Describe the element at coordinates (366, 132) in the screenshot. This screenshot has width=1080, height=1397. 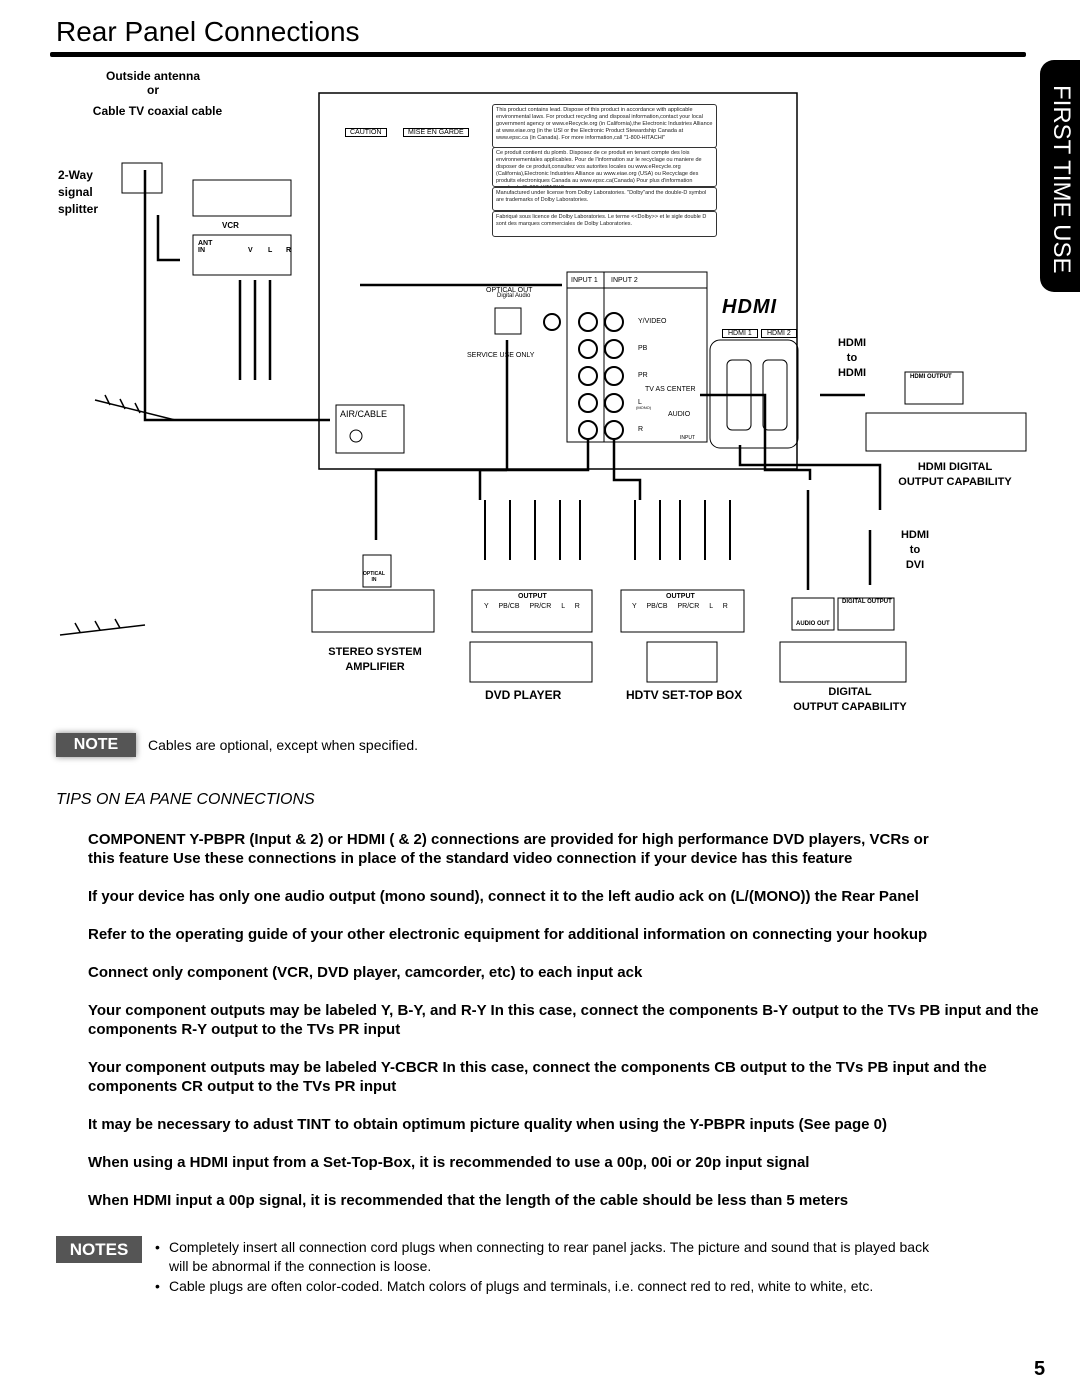
I see `caution-label: CAUTION` at that location.